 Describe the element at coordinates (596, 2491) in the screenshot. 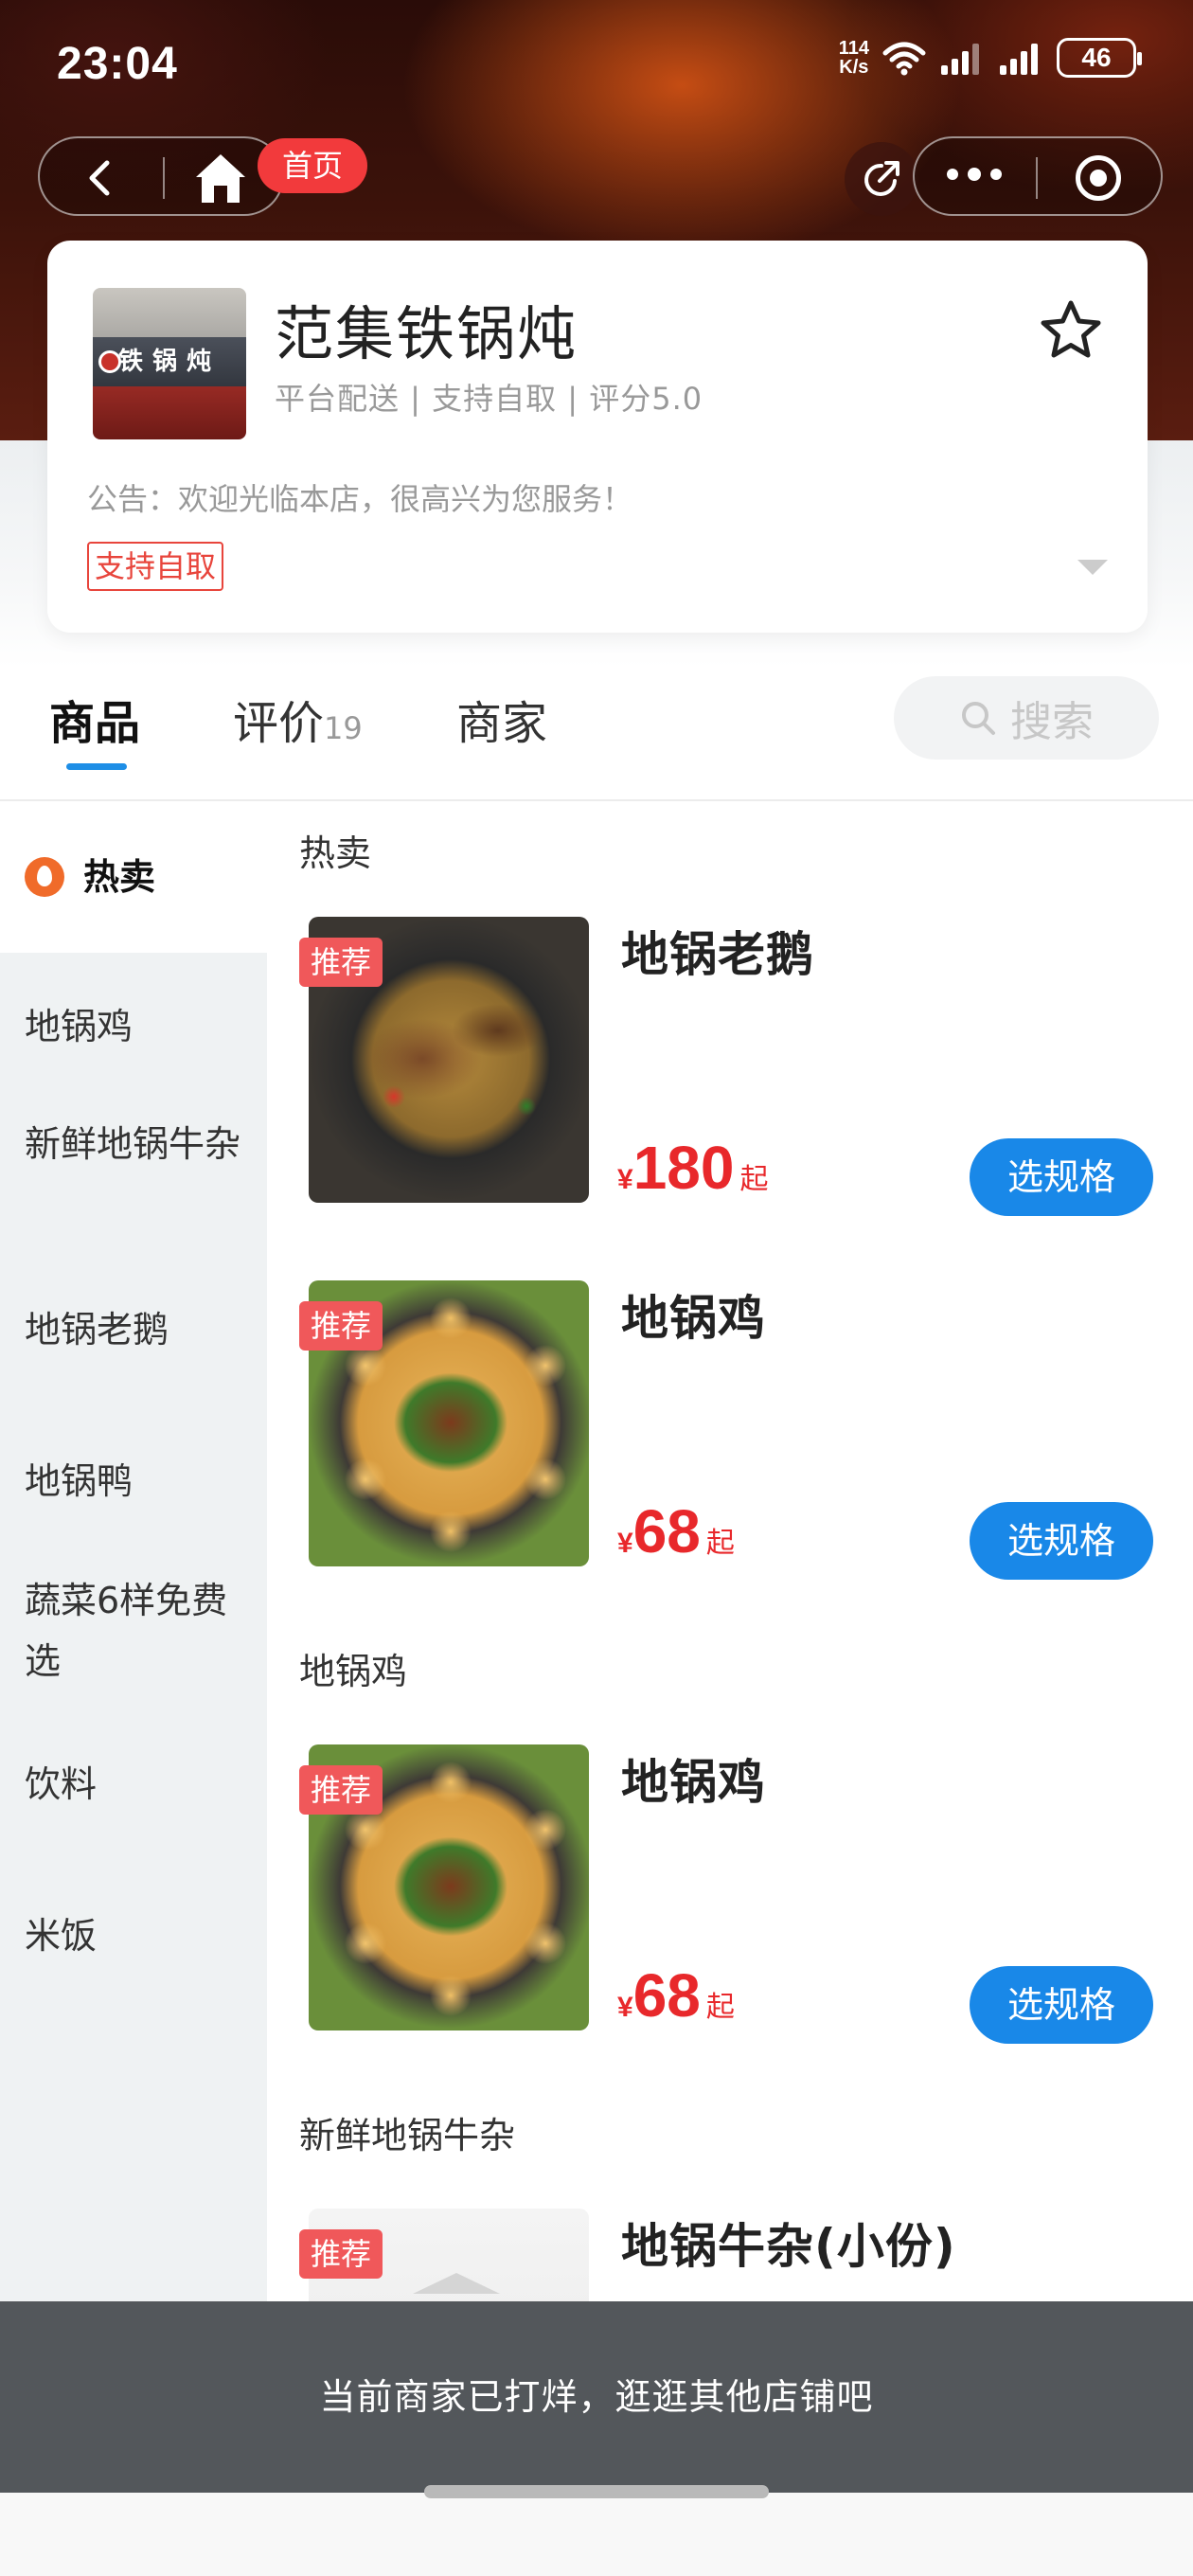

I see `home-indicator` at that location.